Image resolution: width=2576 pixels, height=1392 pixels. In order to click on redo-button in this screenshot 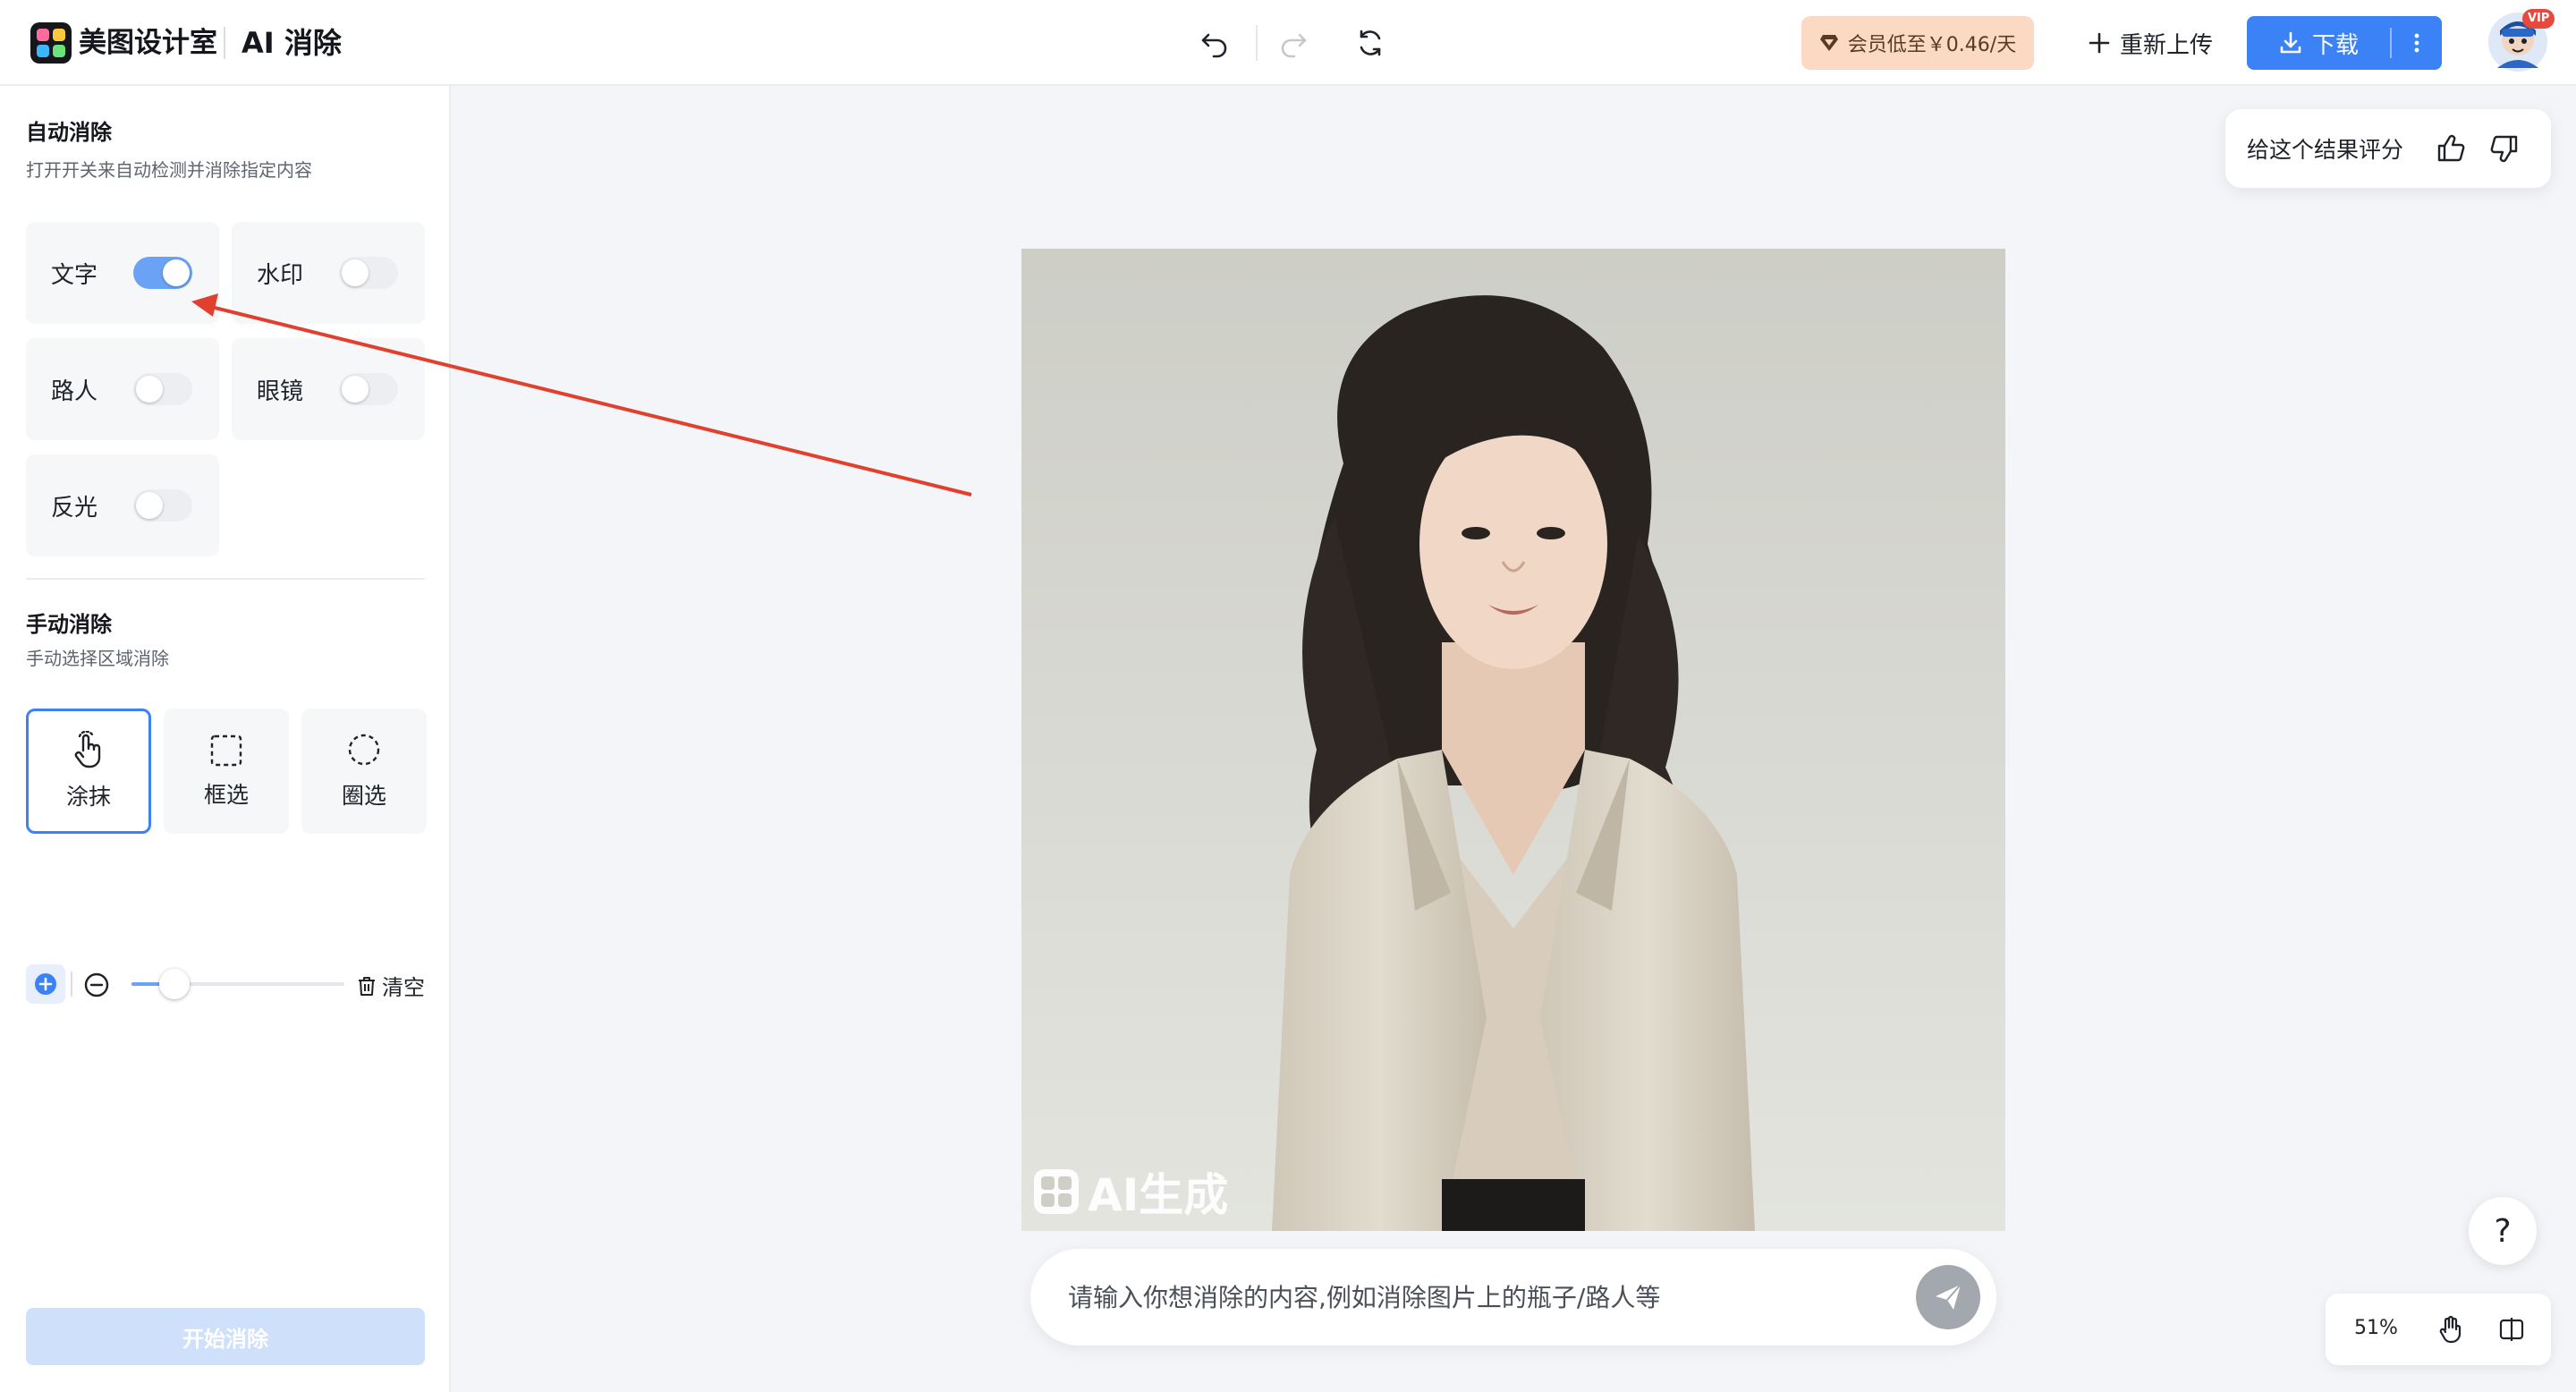, I will do `click(1293, 42)`.